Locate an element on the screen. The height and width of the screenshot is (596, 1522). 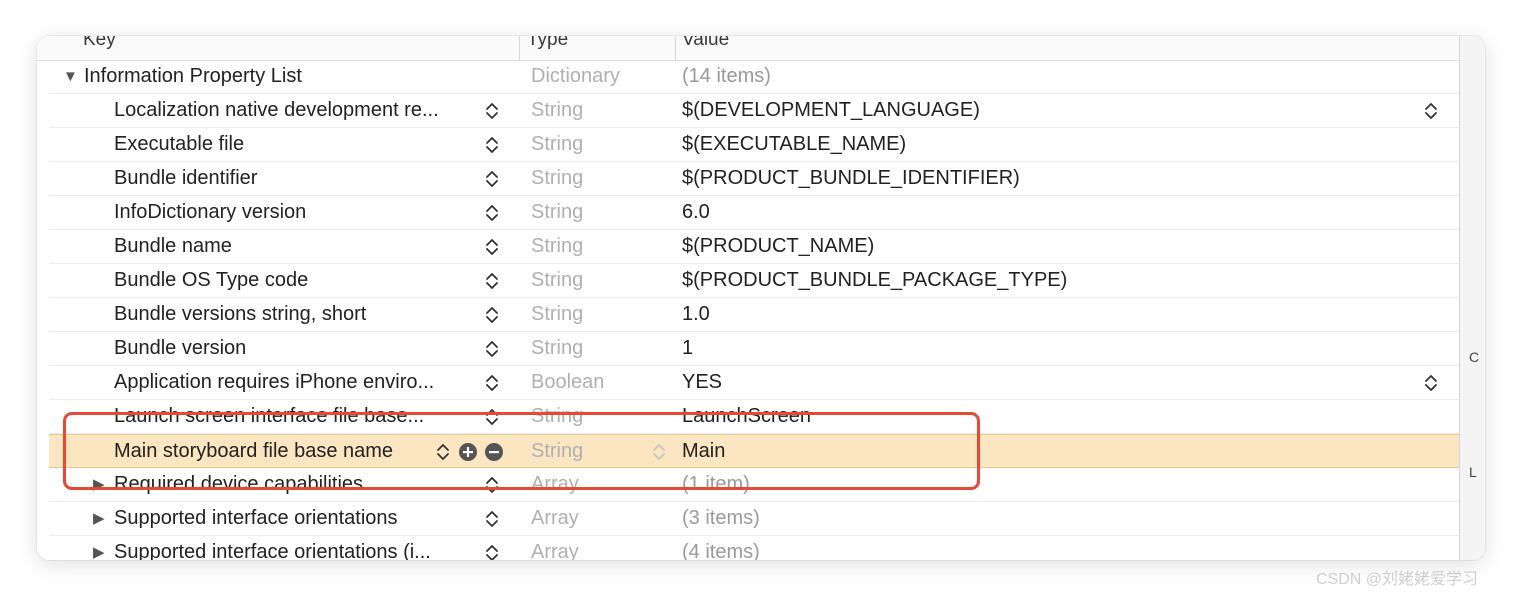
table-row: Bundle versions string, short String 1.0 is located at coordinates (754, 315).